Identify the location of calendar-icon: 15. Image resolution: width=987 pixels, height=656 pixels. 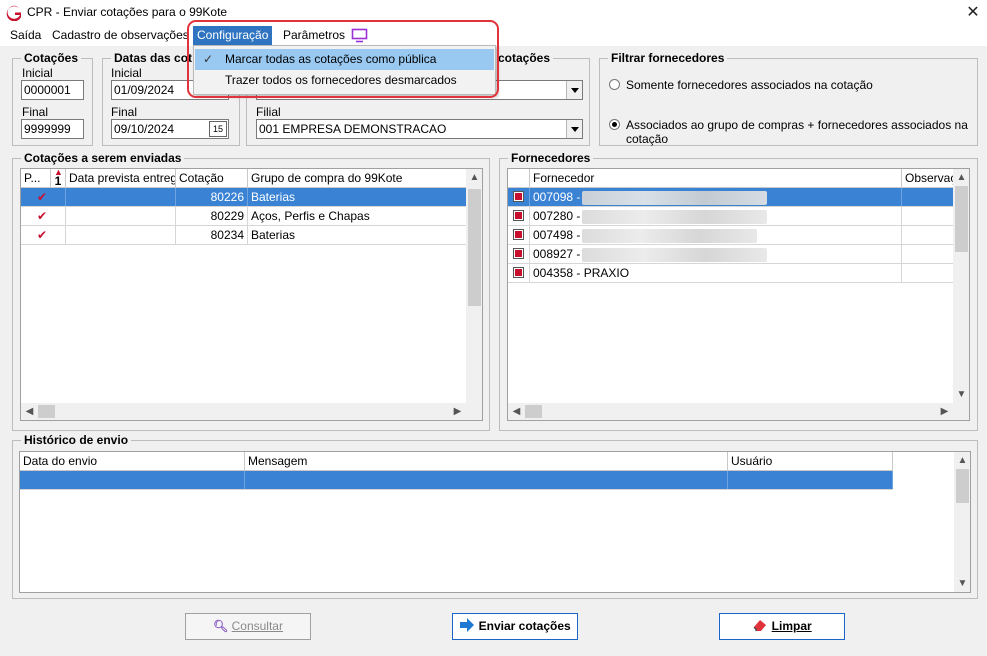
(218, 129).